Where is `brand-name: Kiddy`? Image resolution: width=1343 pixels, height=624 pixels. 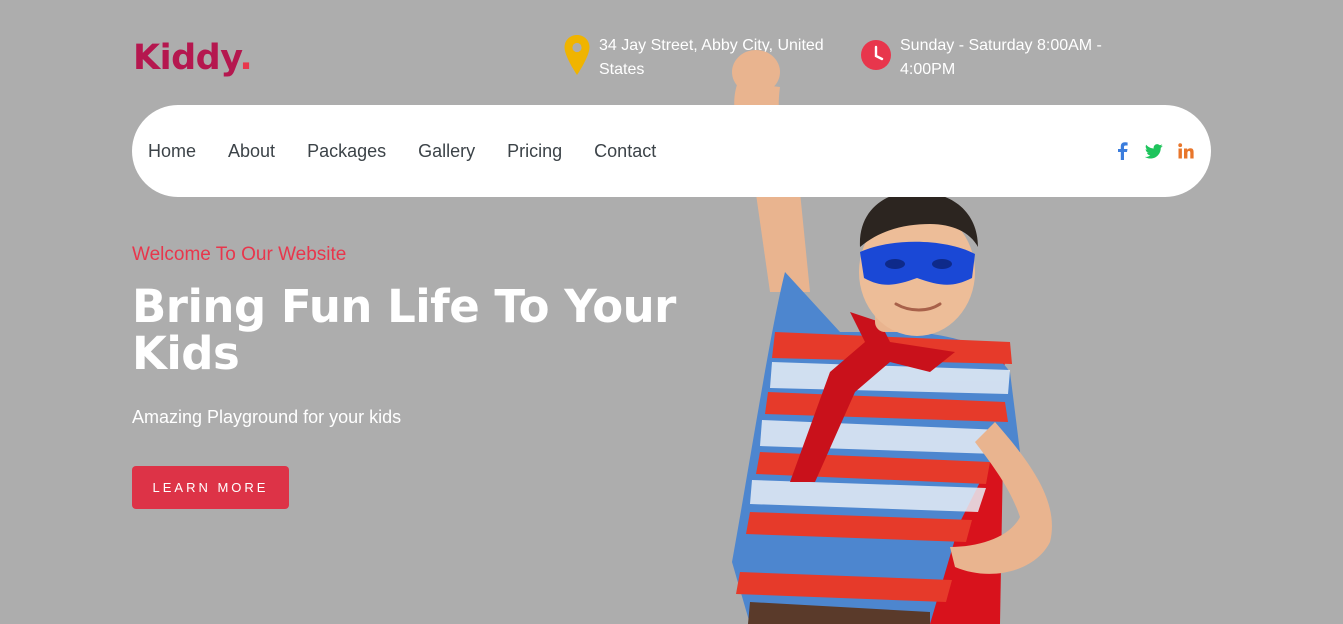 brand-name: Kiddy is located at coordinates (186, 58).